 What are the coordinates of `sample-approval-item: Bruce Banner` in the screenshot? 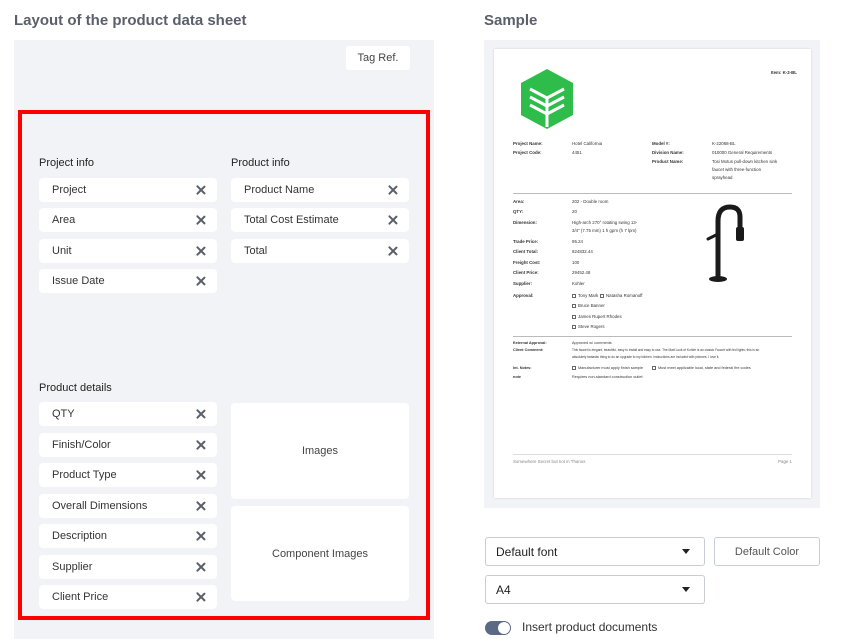 It's located at (588, 305).